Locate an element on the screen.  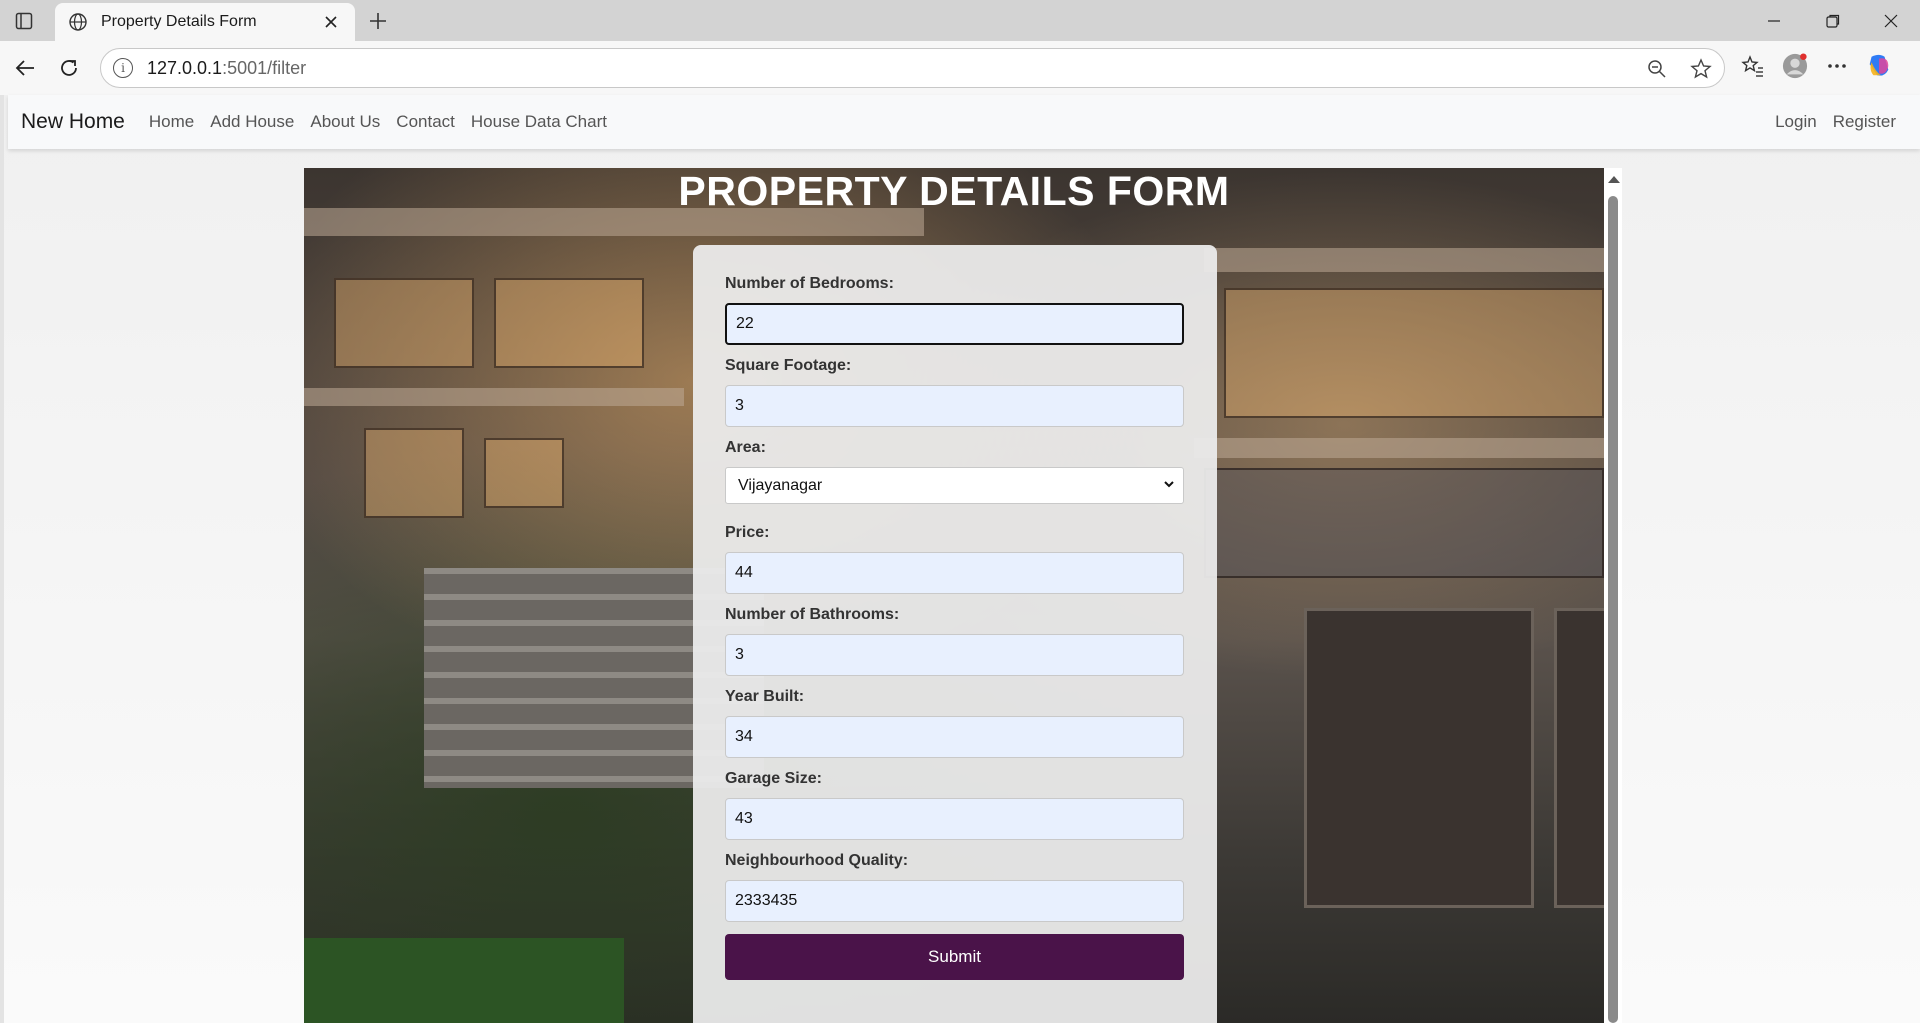
square-footage-input: 3 is located at coordinates (954, 406).